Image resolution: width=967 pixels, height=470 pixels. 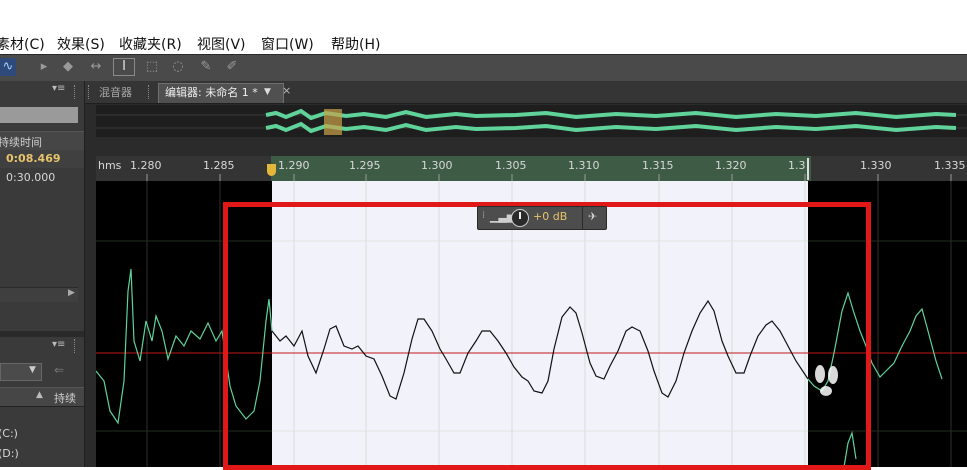 What do you see at coordinates (21, 372) in the screenshot?
I see `folder-dropdown: ▼` at bounding box center [21, 372].